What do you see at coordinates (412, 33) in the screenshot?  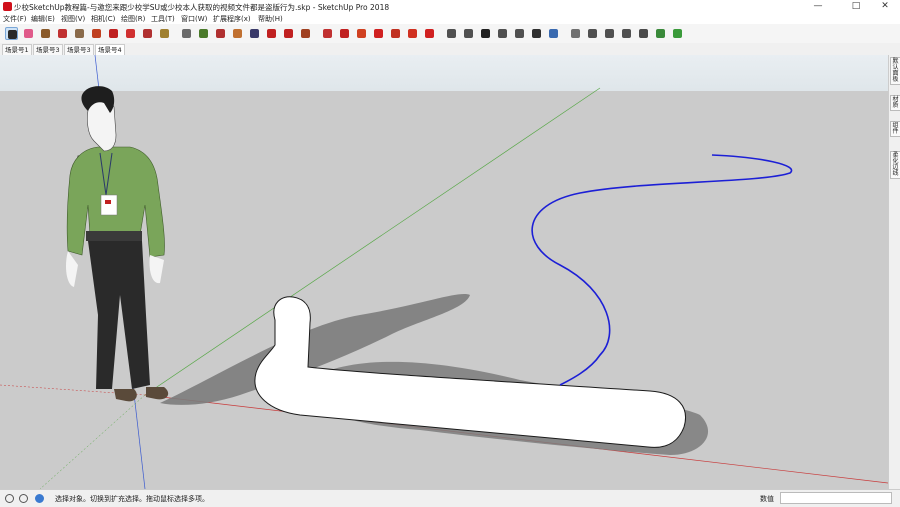 I see `folder-tool-button` at bounding box center [412, 33].